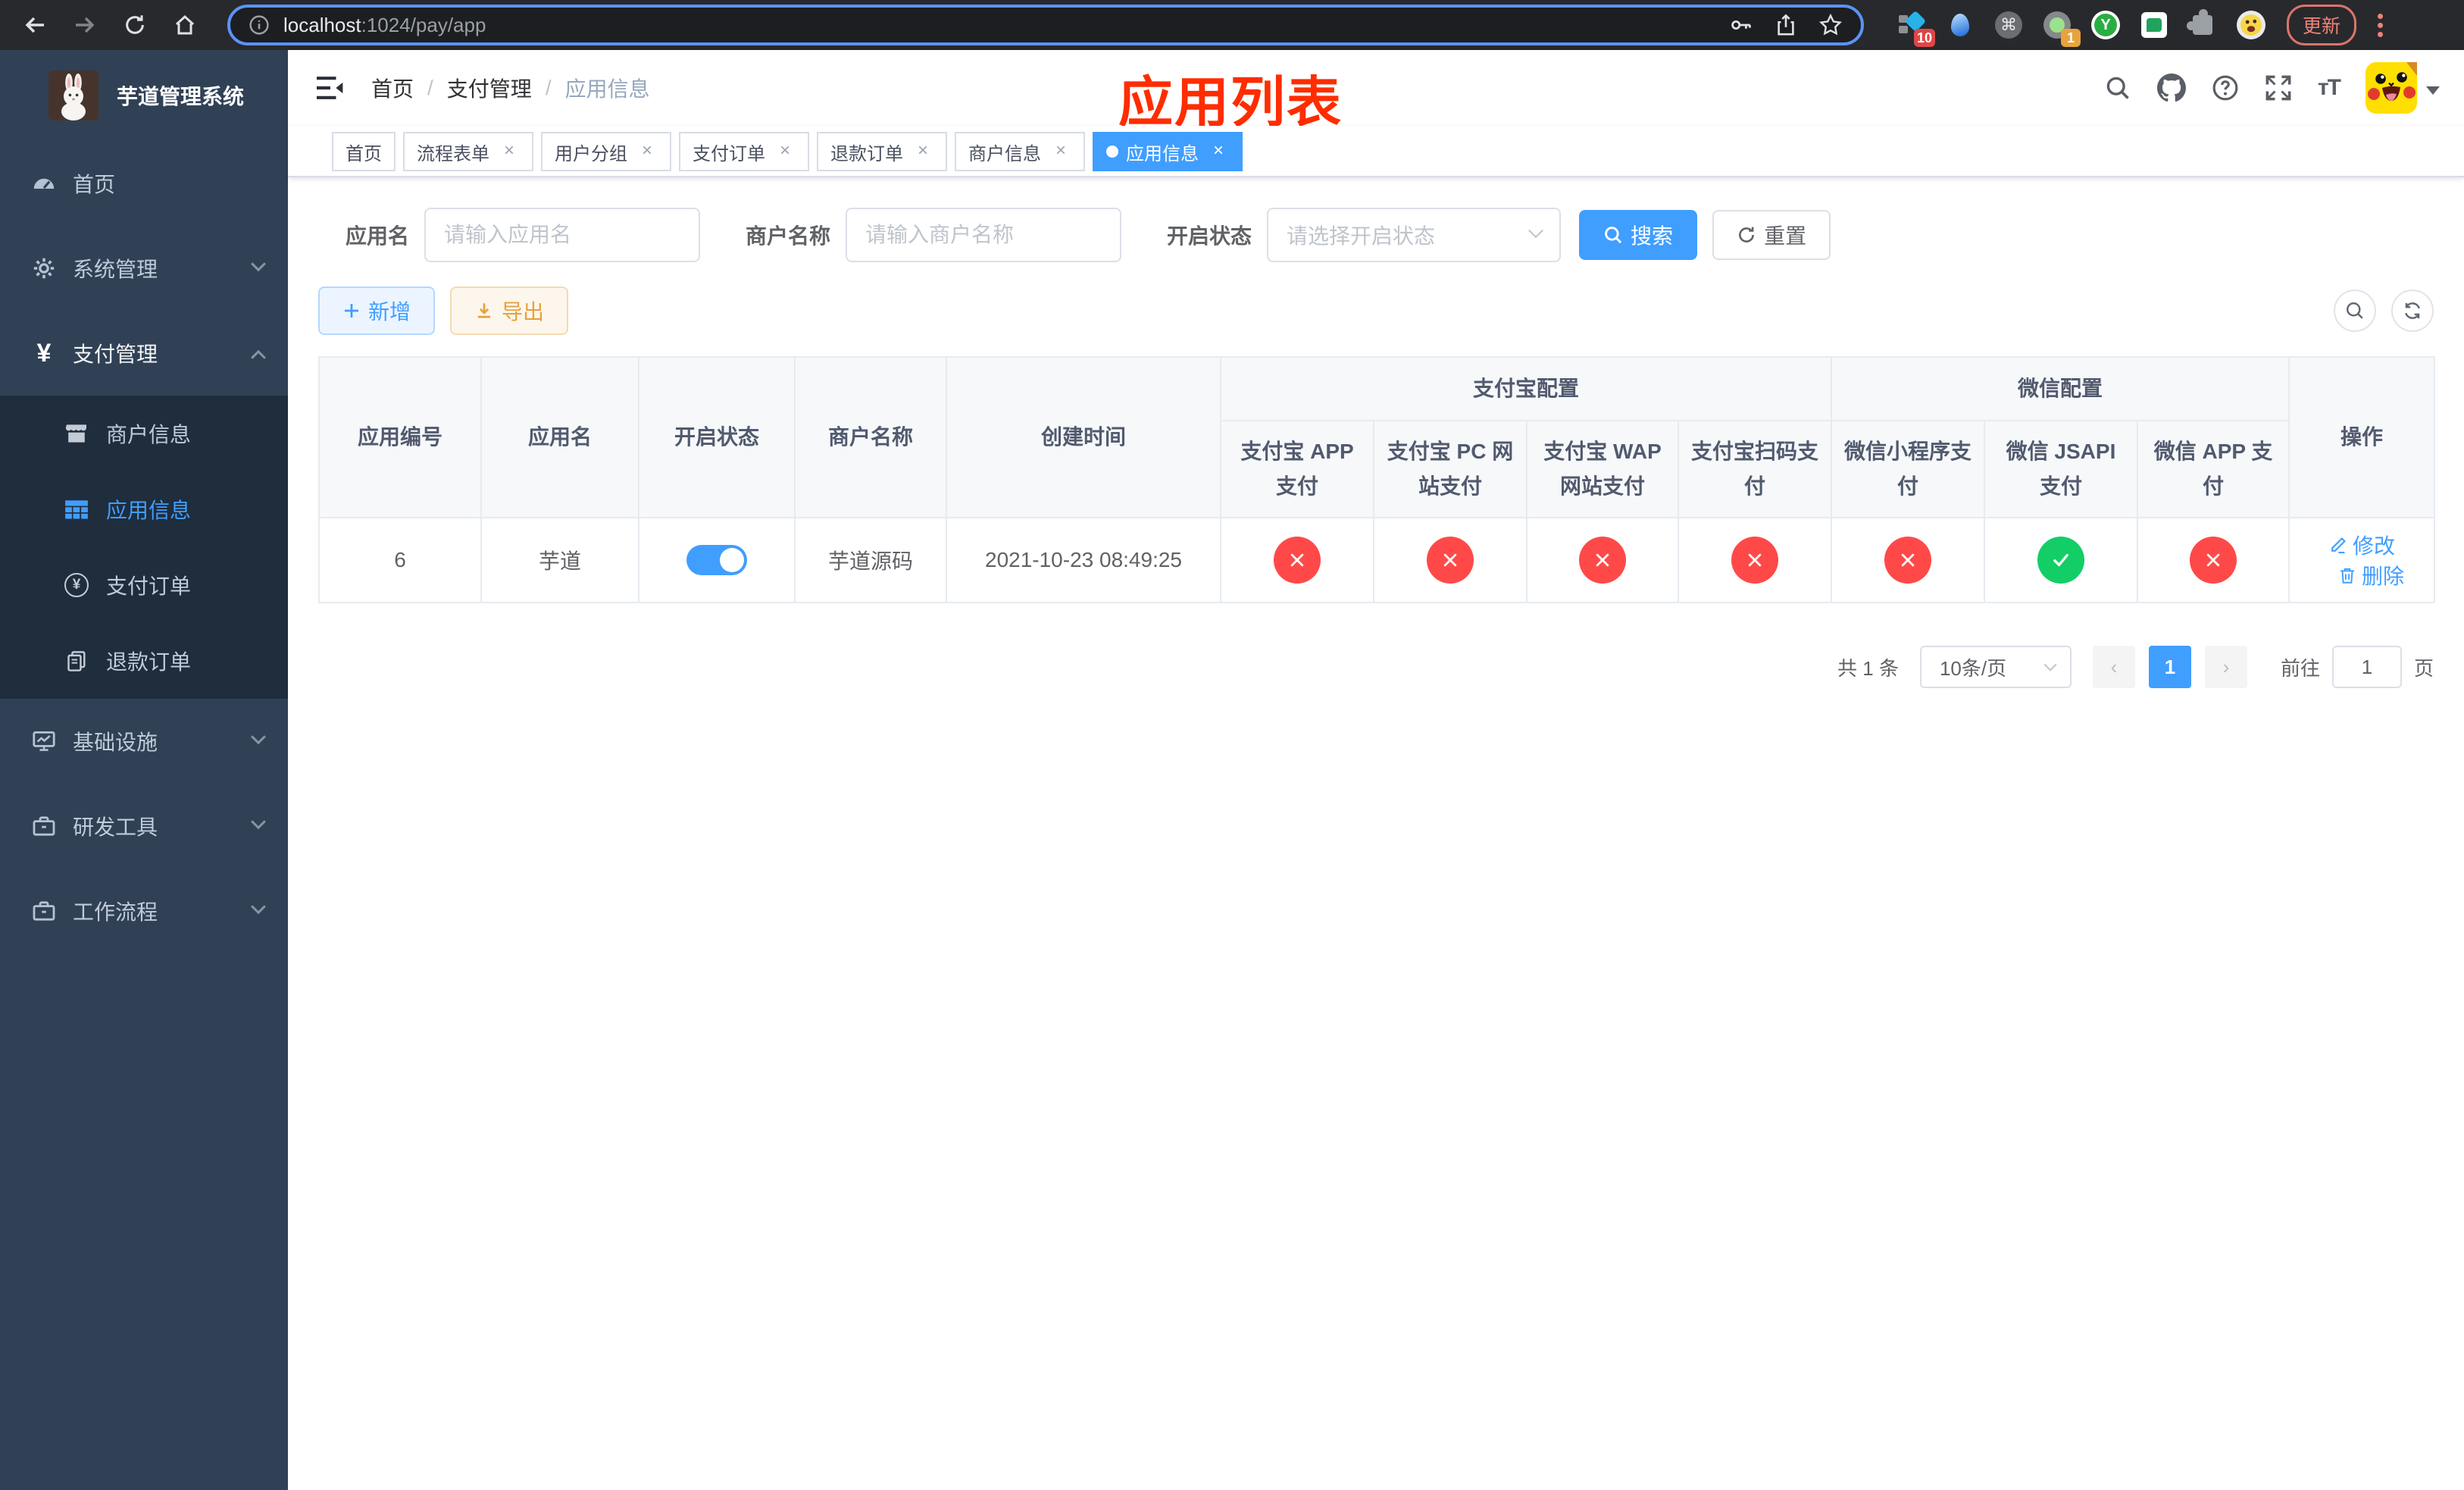 Image resolution: width=2464 pixels, height=1490 pixels. What do you see at coordinates (35, 25) in the screenshot?
I see `back-icon` at bounding box center [35, 25].